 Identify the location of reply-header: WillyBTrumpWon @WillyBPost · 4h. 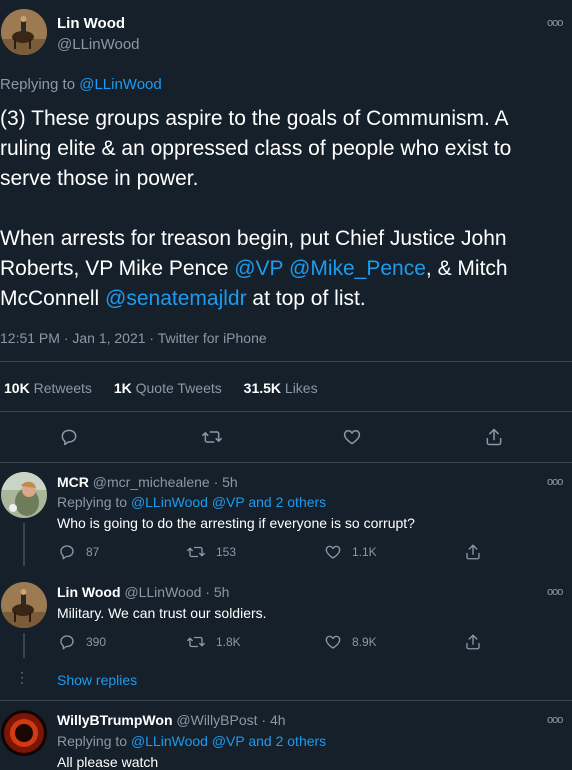
(171, 720).